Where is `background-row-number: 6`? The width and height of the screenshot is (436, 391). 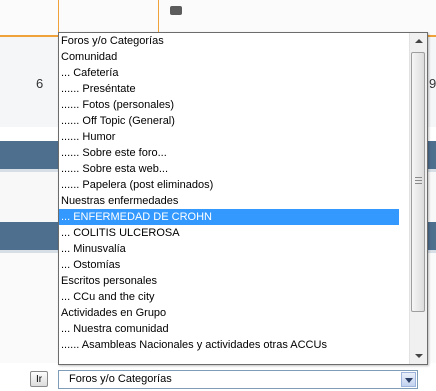
background-row-number: 6 is located at coordinates (40, 83).